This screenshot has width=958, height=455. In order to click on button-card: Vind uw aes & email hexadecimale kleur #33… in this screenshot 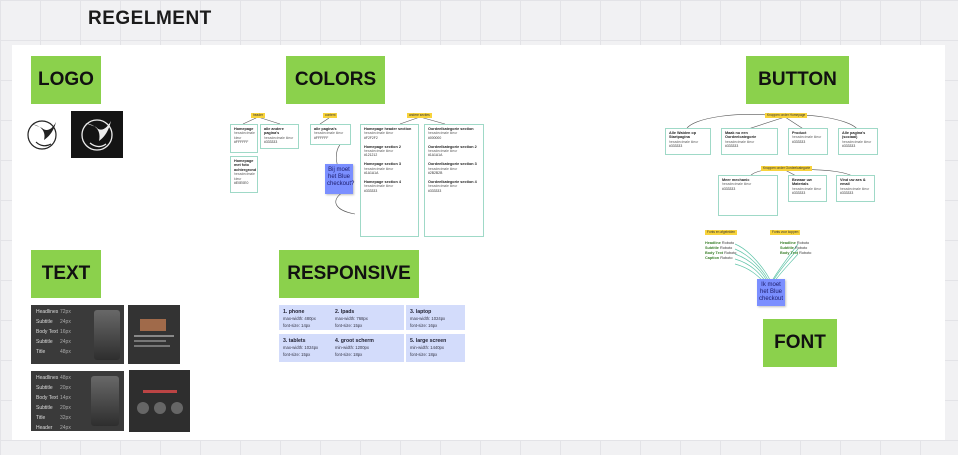, I will do `click(855, 188)`.